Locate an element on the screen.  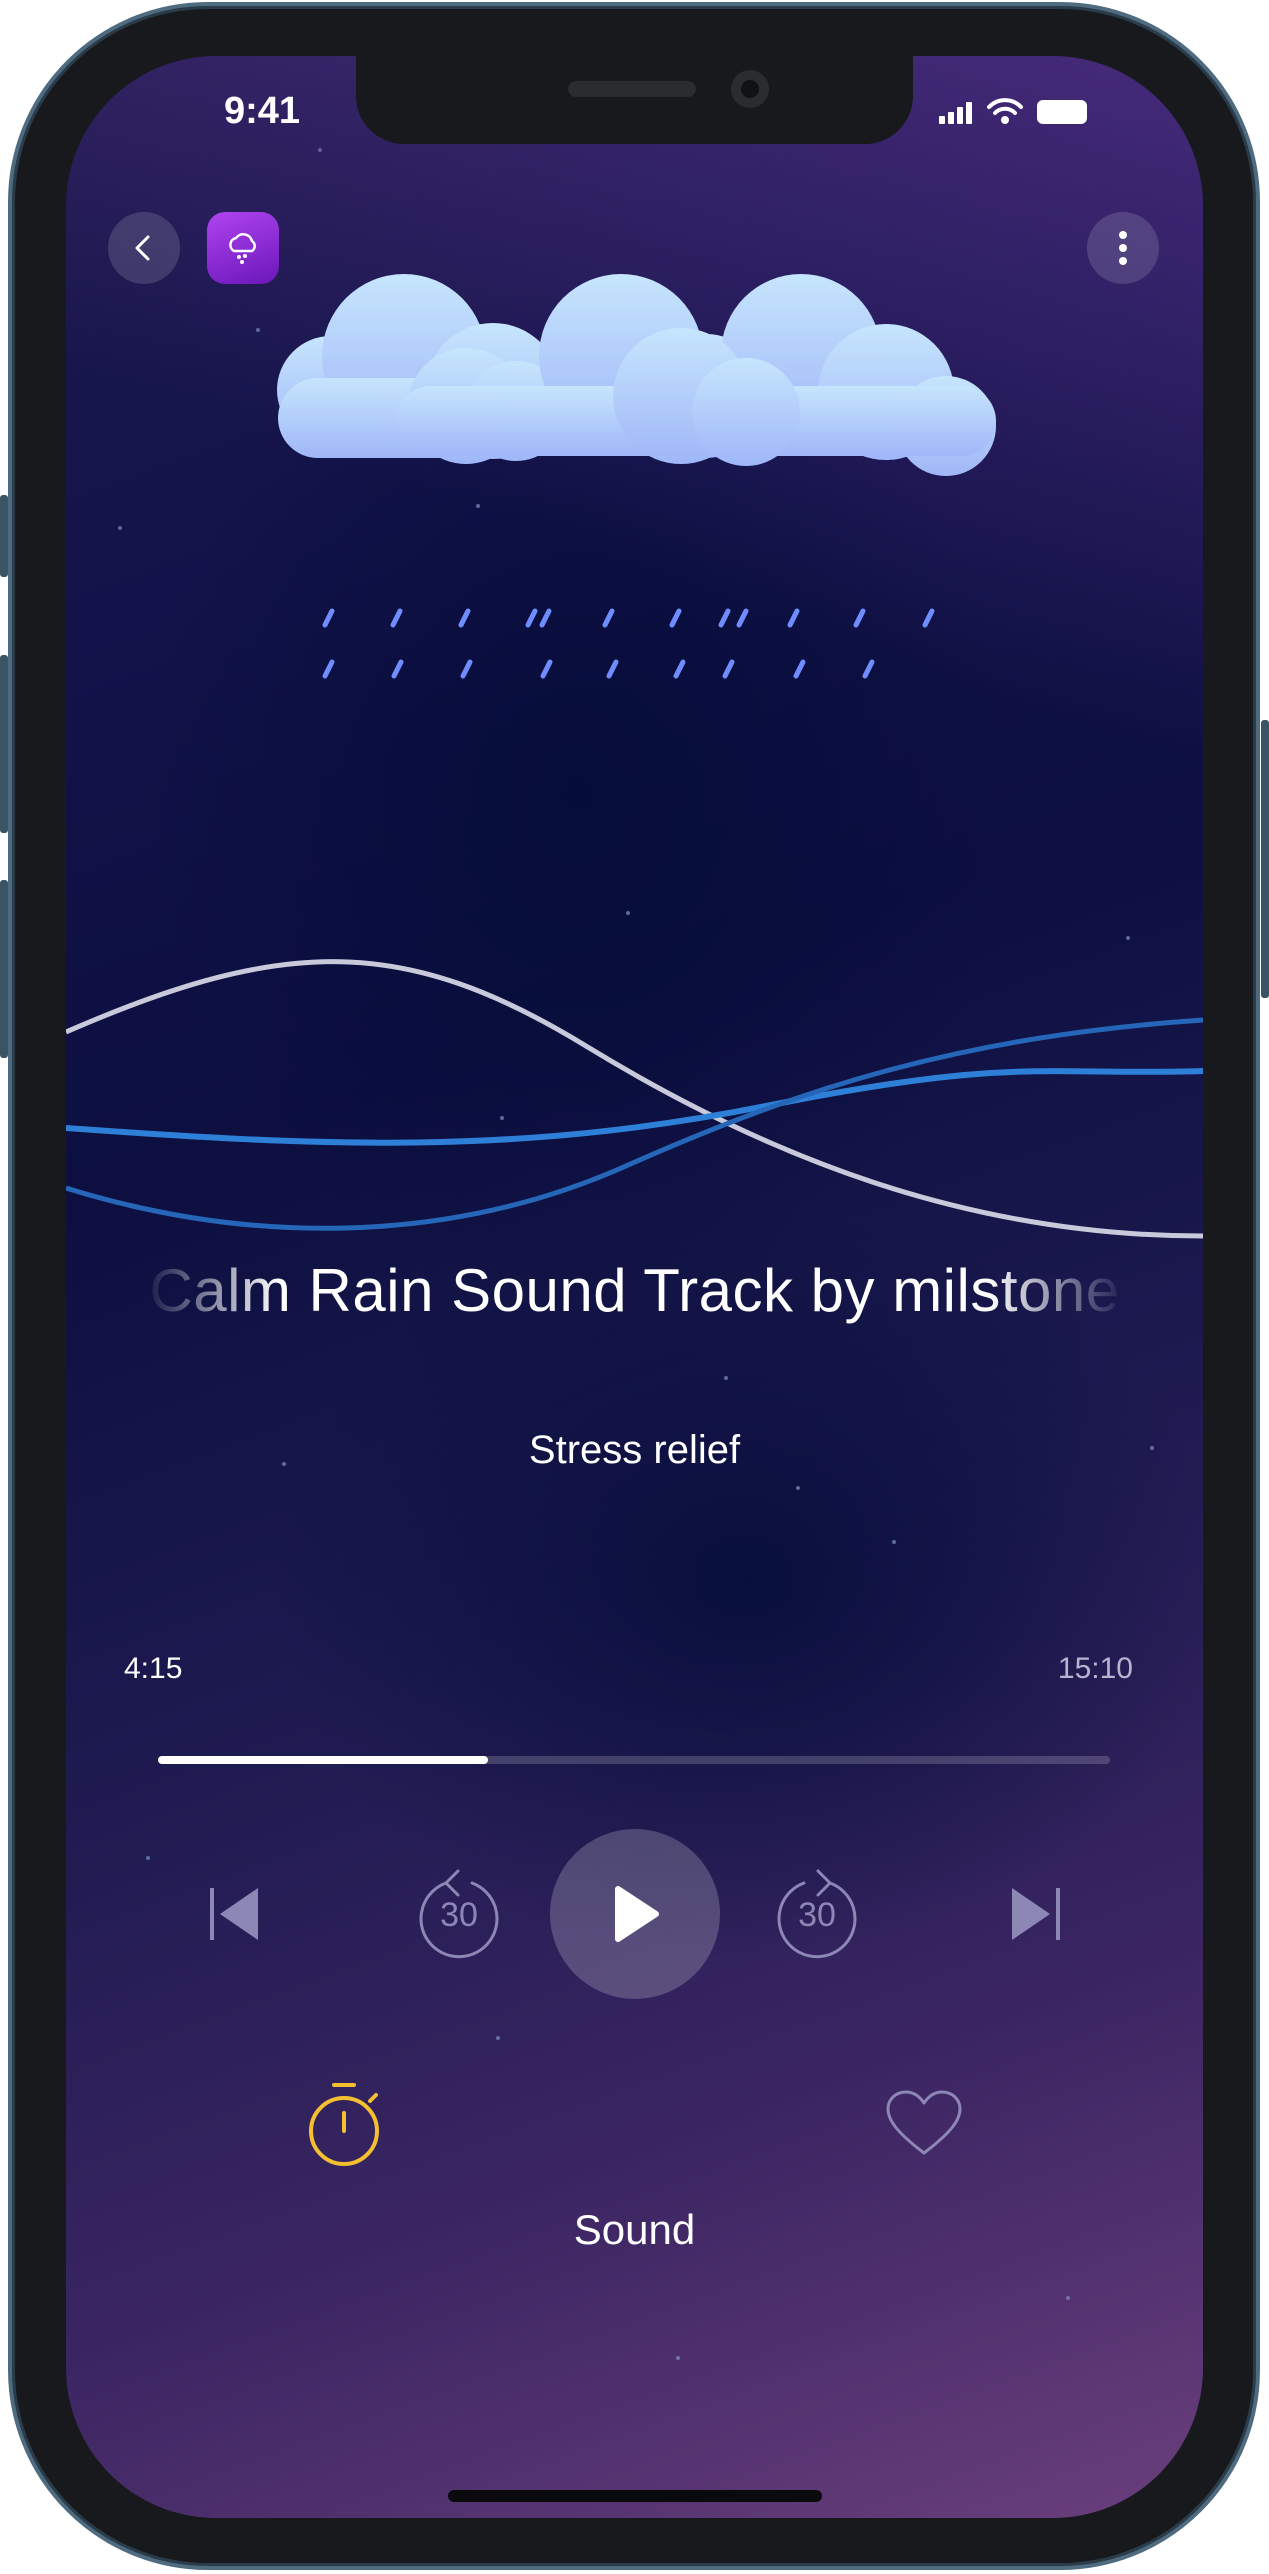
next-button is located at coordinates (1034, 1914).